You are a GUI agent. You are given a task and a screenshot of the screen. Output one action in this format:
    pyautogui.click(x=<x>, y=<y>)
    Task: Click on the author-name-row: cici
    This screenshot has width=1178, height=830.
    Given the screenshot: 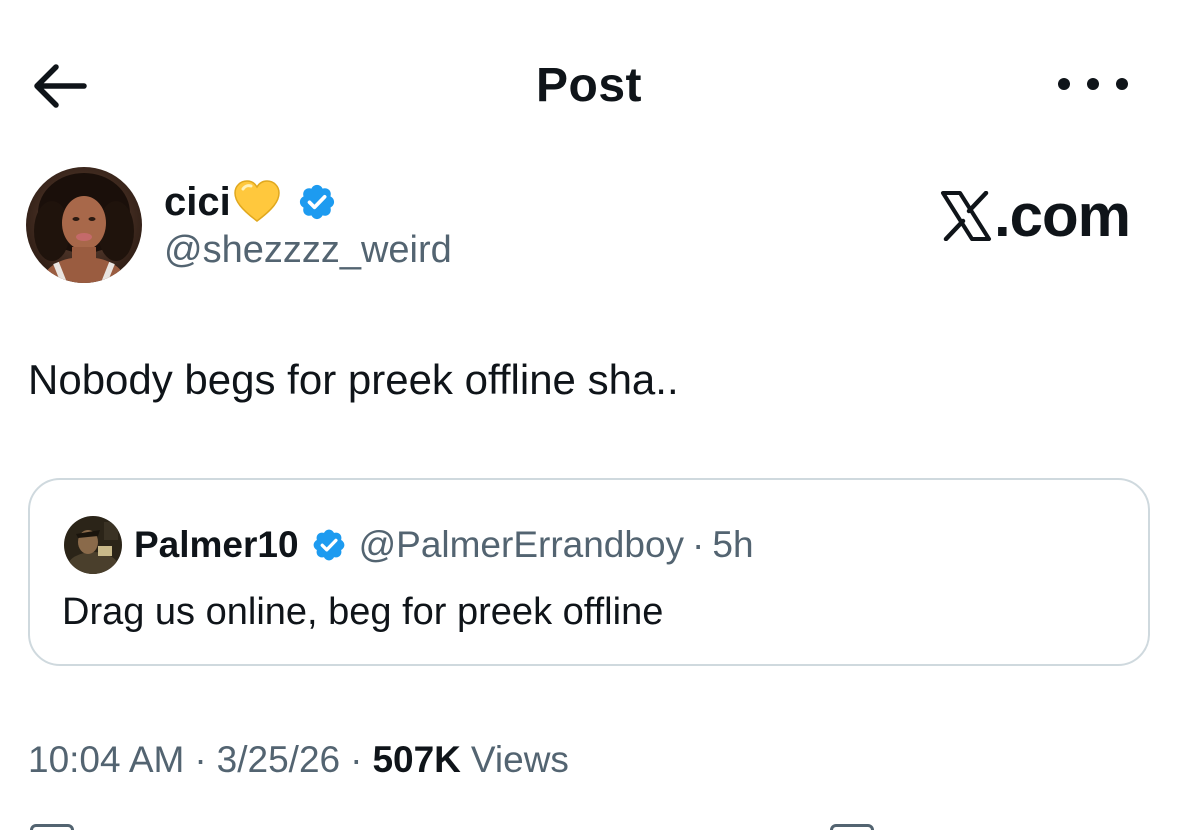 What is the action you would take?
    pyautogui.click(x=250, y=202)
    